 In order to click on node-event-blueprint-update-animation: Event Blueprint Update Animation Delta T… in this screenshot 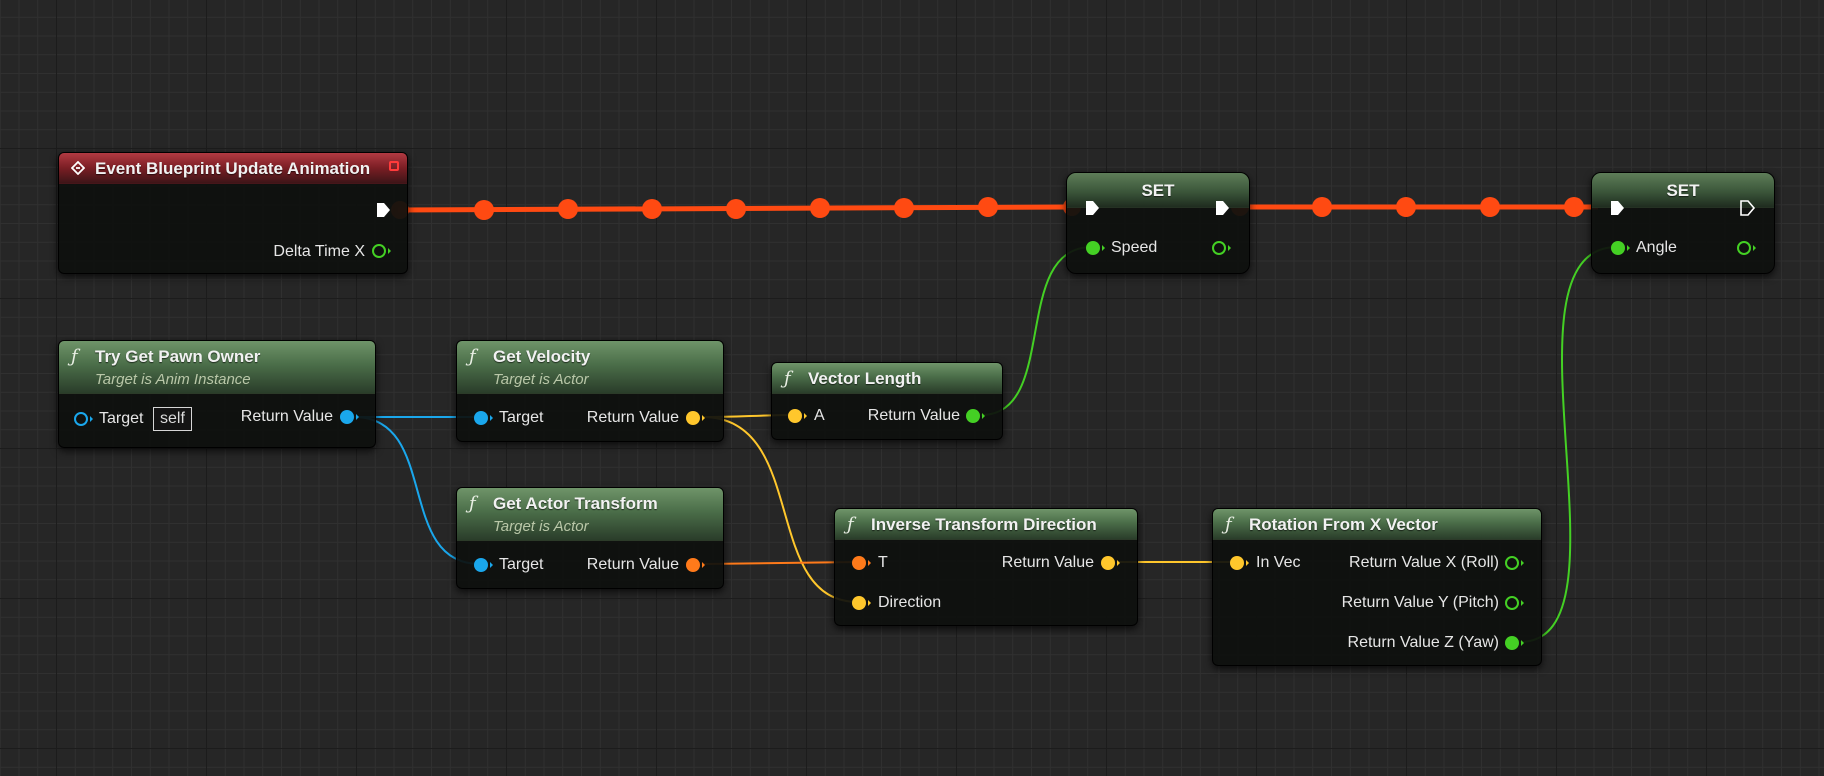, I will do `click(233, 213)`.